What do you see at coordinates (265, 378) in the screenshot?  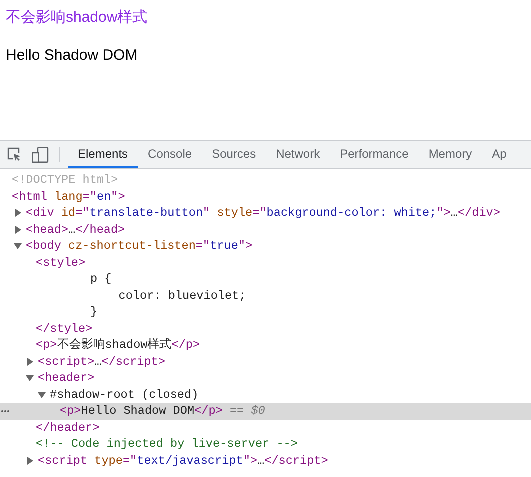 I see `dom-node-row: <header>` at bounding box center [265, 378].